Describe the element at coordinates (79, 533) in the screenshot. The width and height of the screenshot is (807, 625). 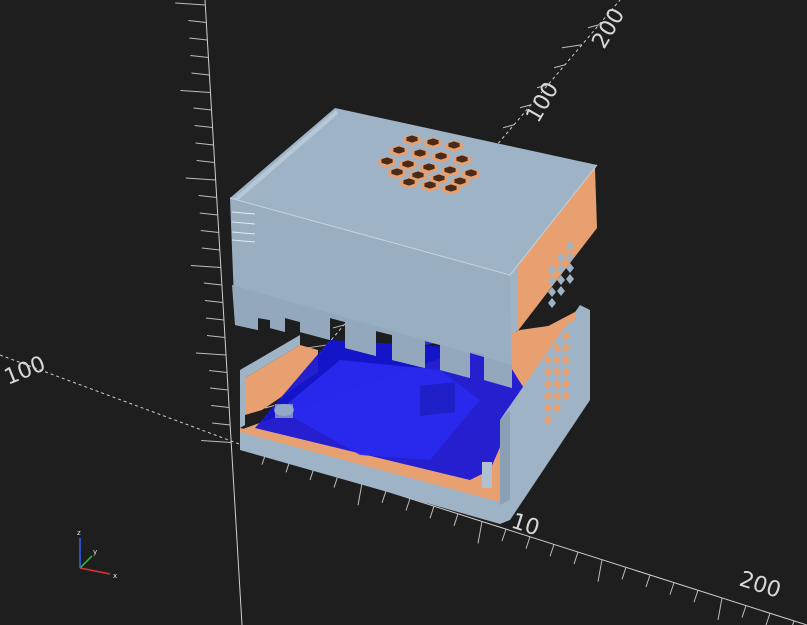
I see `gizmo-z-label: z` at that location.